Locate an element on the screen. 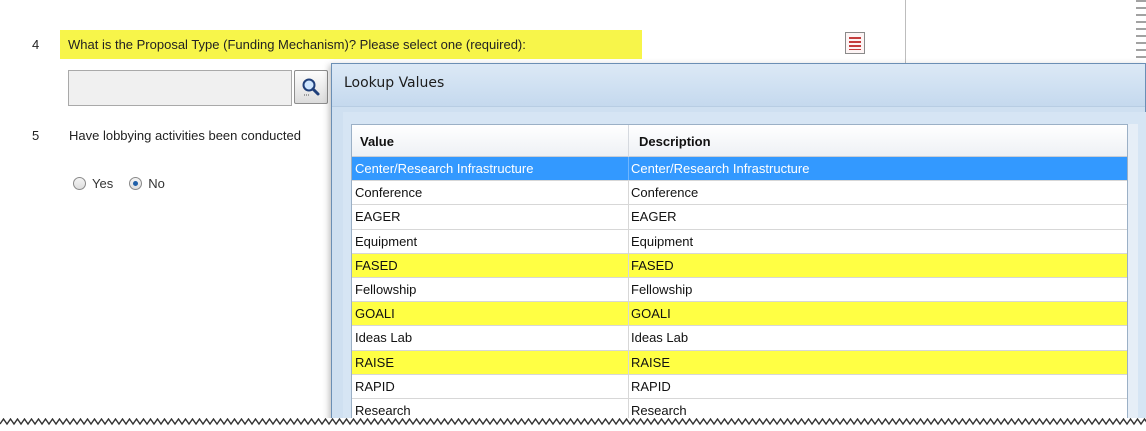 The image size is (1146, 431). row-value: FASED is located at coordinates (376, 265).